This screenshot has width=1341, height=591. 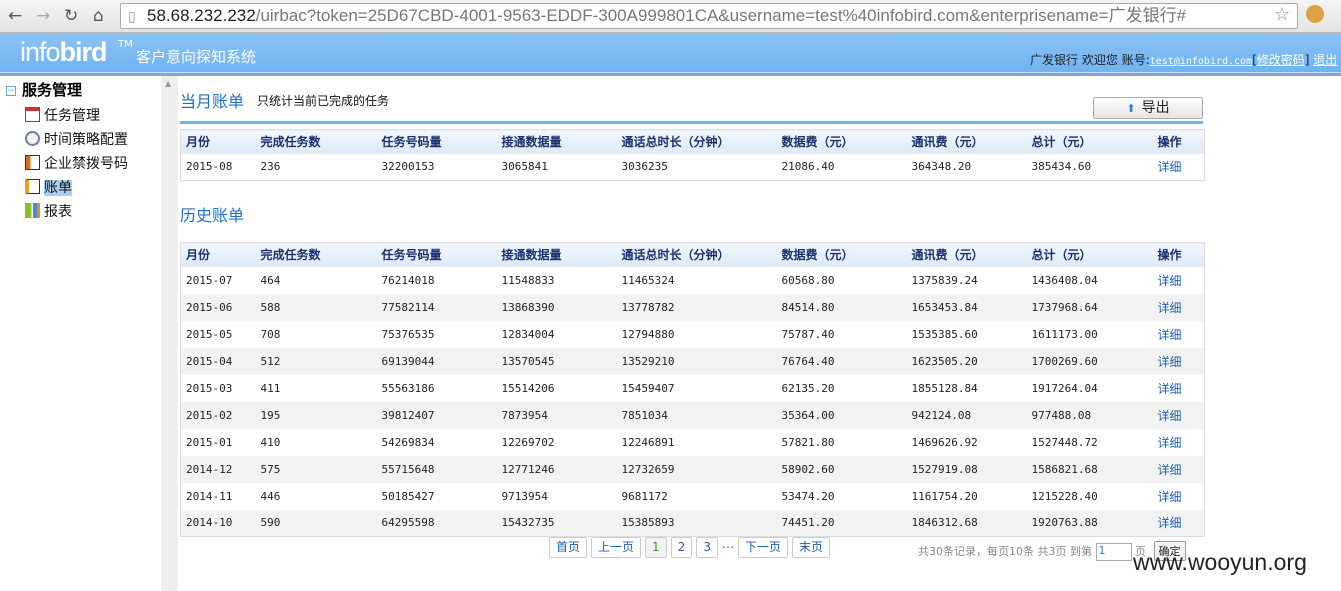 What do you see at coordinates (71, 16) in the screenshot?
I see `reload-icon: ↻` at bounding box center [71, 16].